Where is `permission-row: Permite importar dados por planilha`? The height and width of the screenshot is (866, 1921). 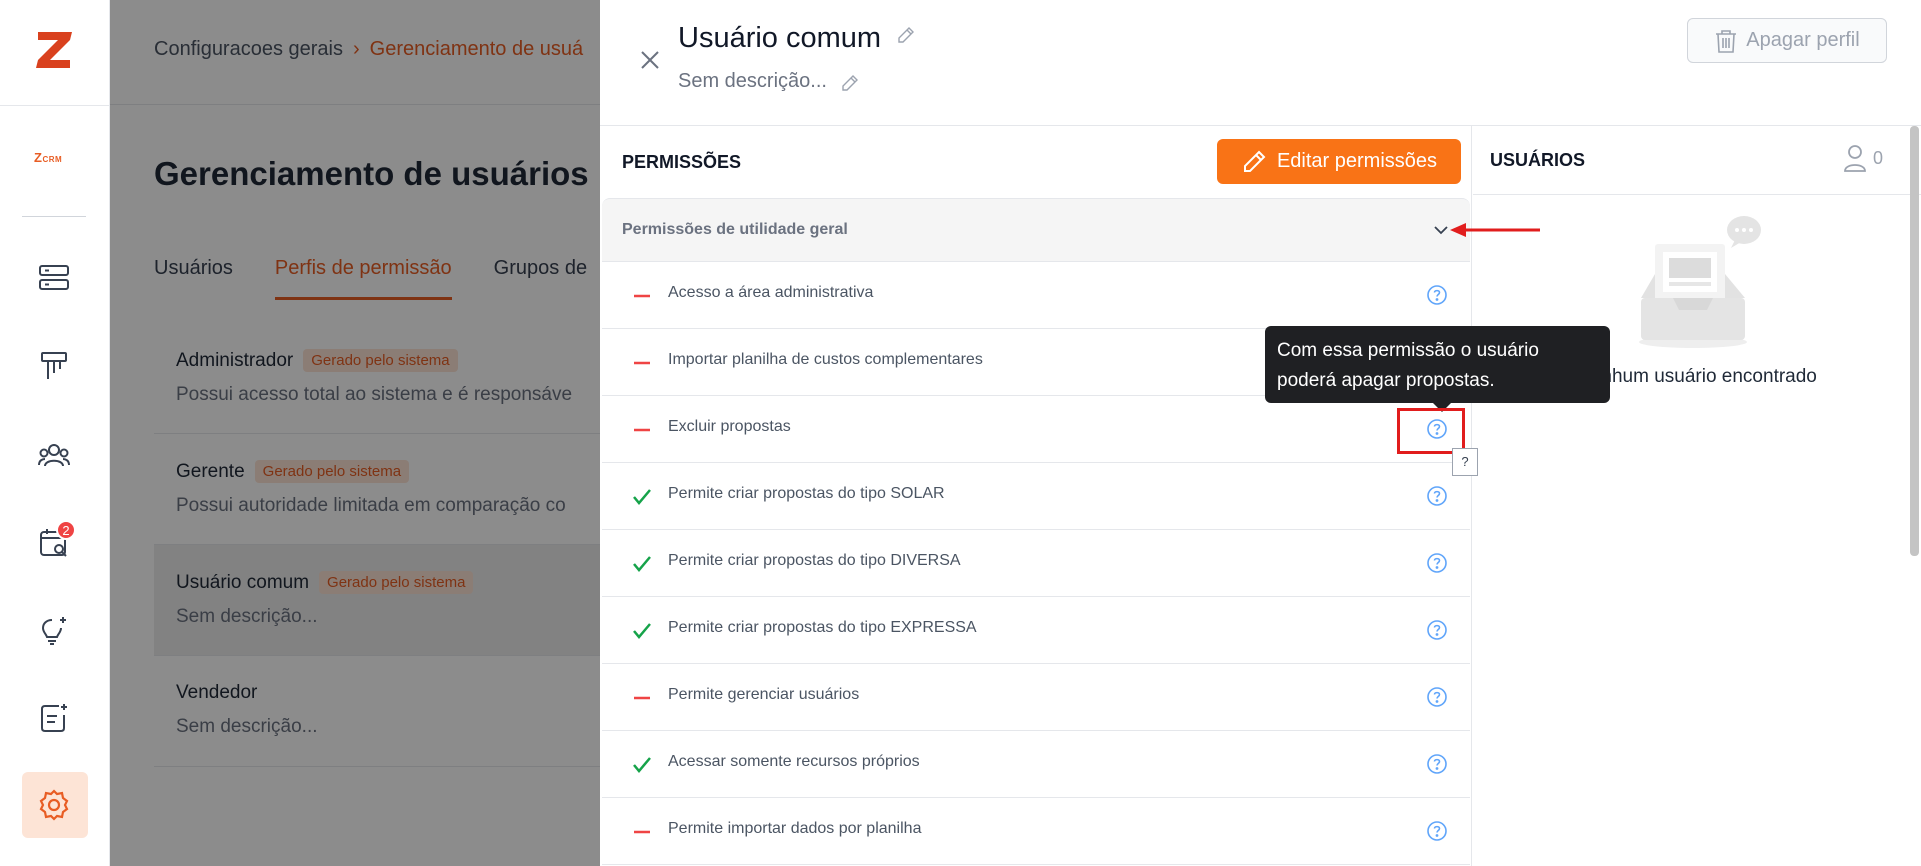 permission-row: Permite importar dados por planilha is located at coordinates (1036, 831).